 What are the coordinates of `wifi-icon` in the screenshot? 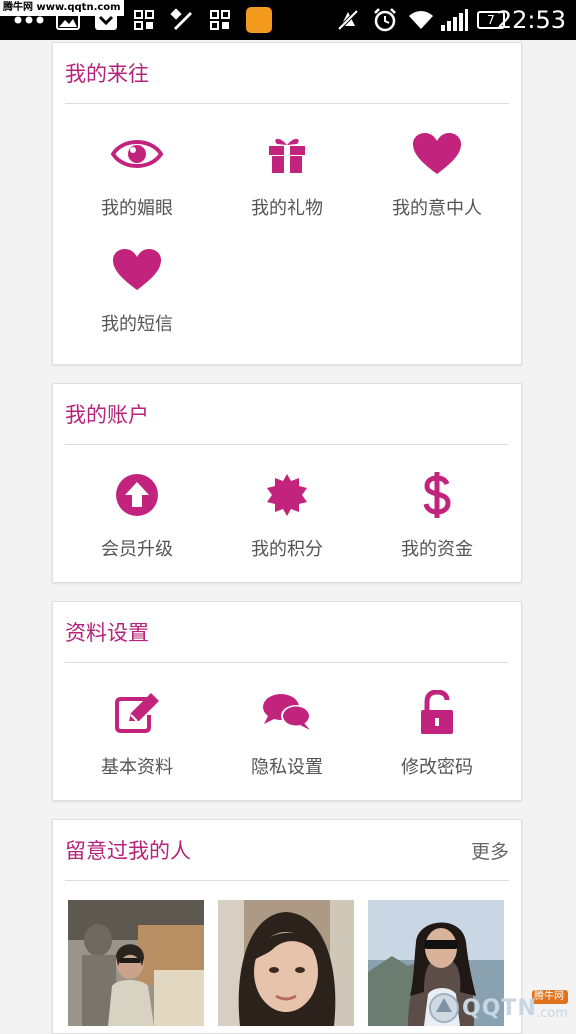 It's located at (421, 20).